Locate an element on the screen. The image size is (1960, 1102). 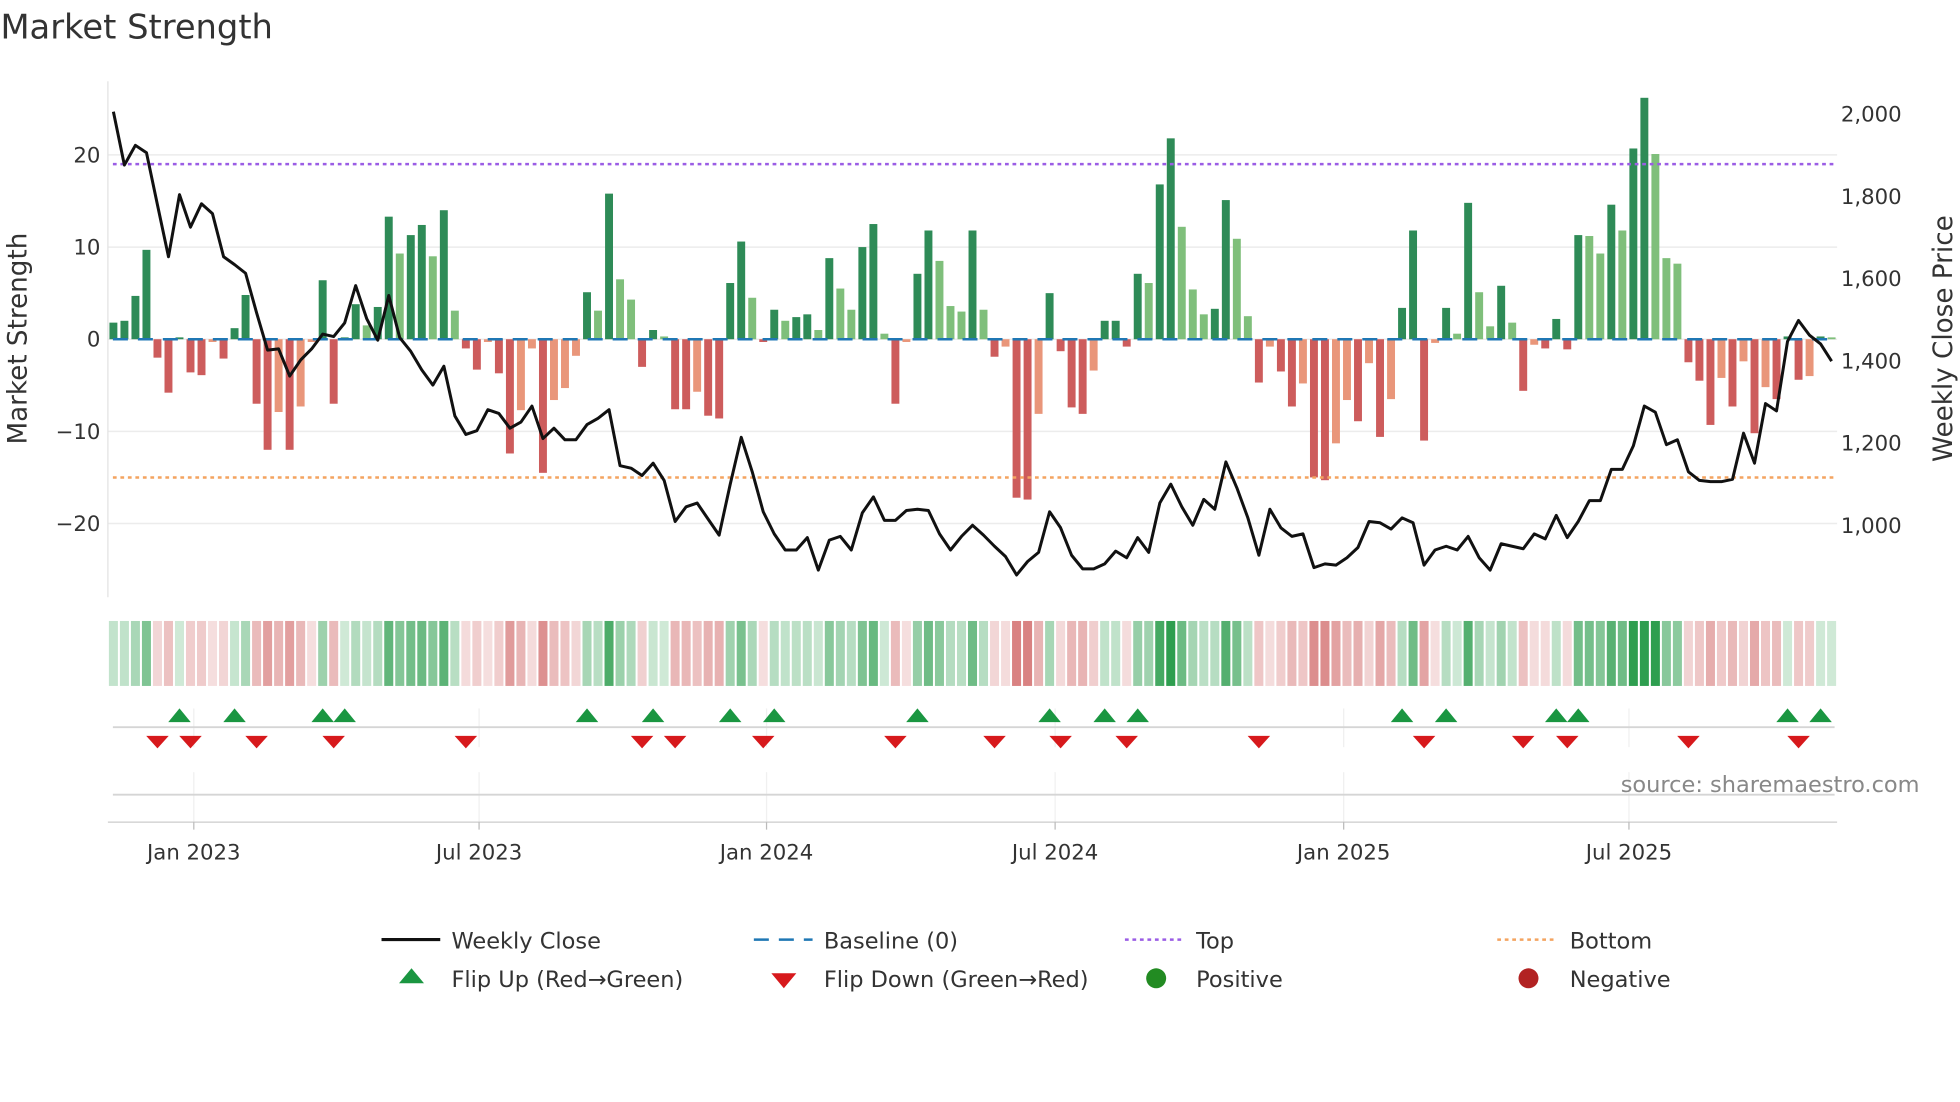
legend-label: Flip Up (Red→Green) is located at coordinates (567, 980).